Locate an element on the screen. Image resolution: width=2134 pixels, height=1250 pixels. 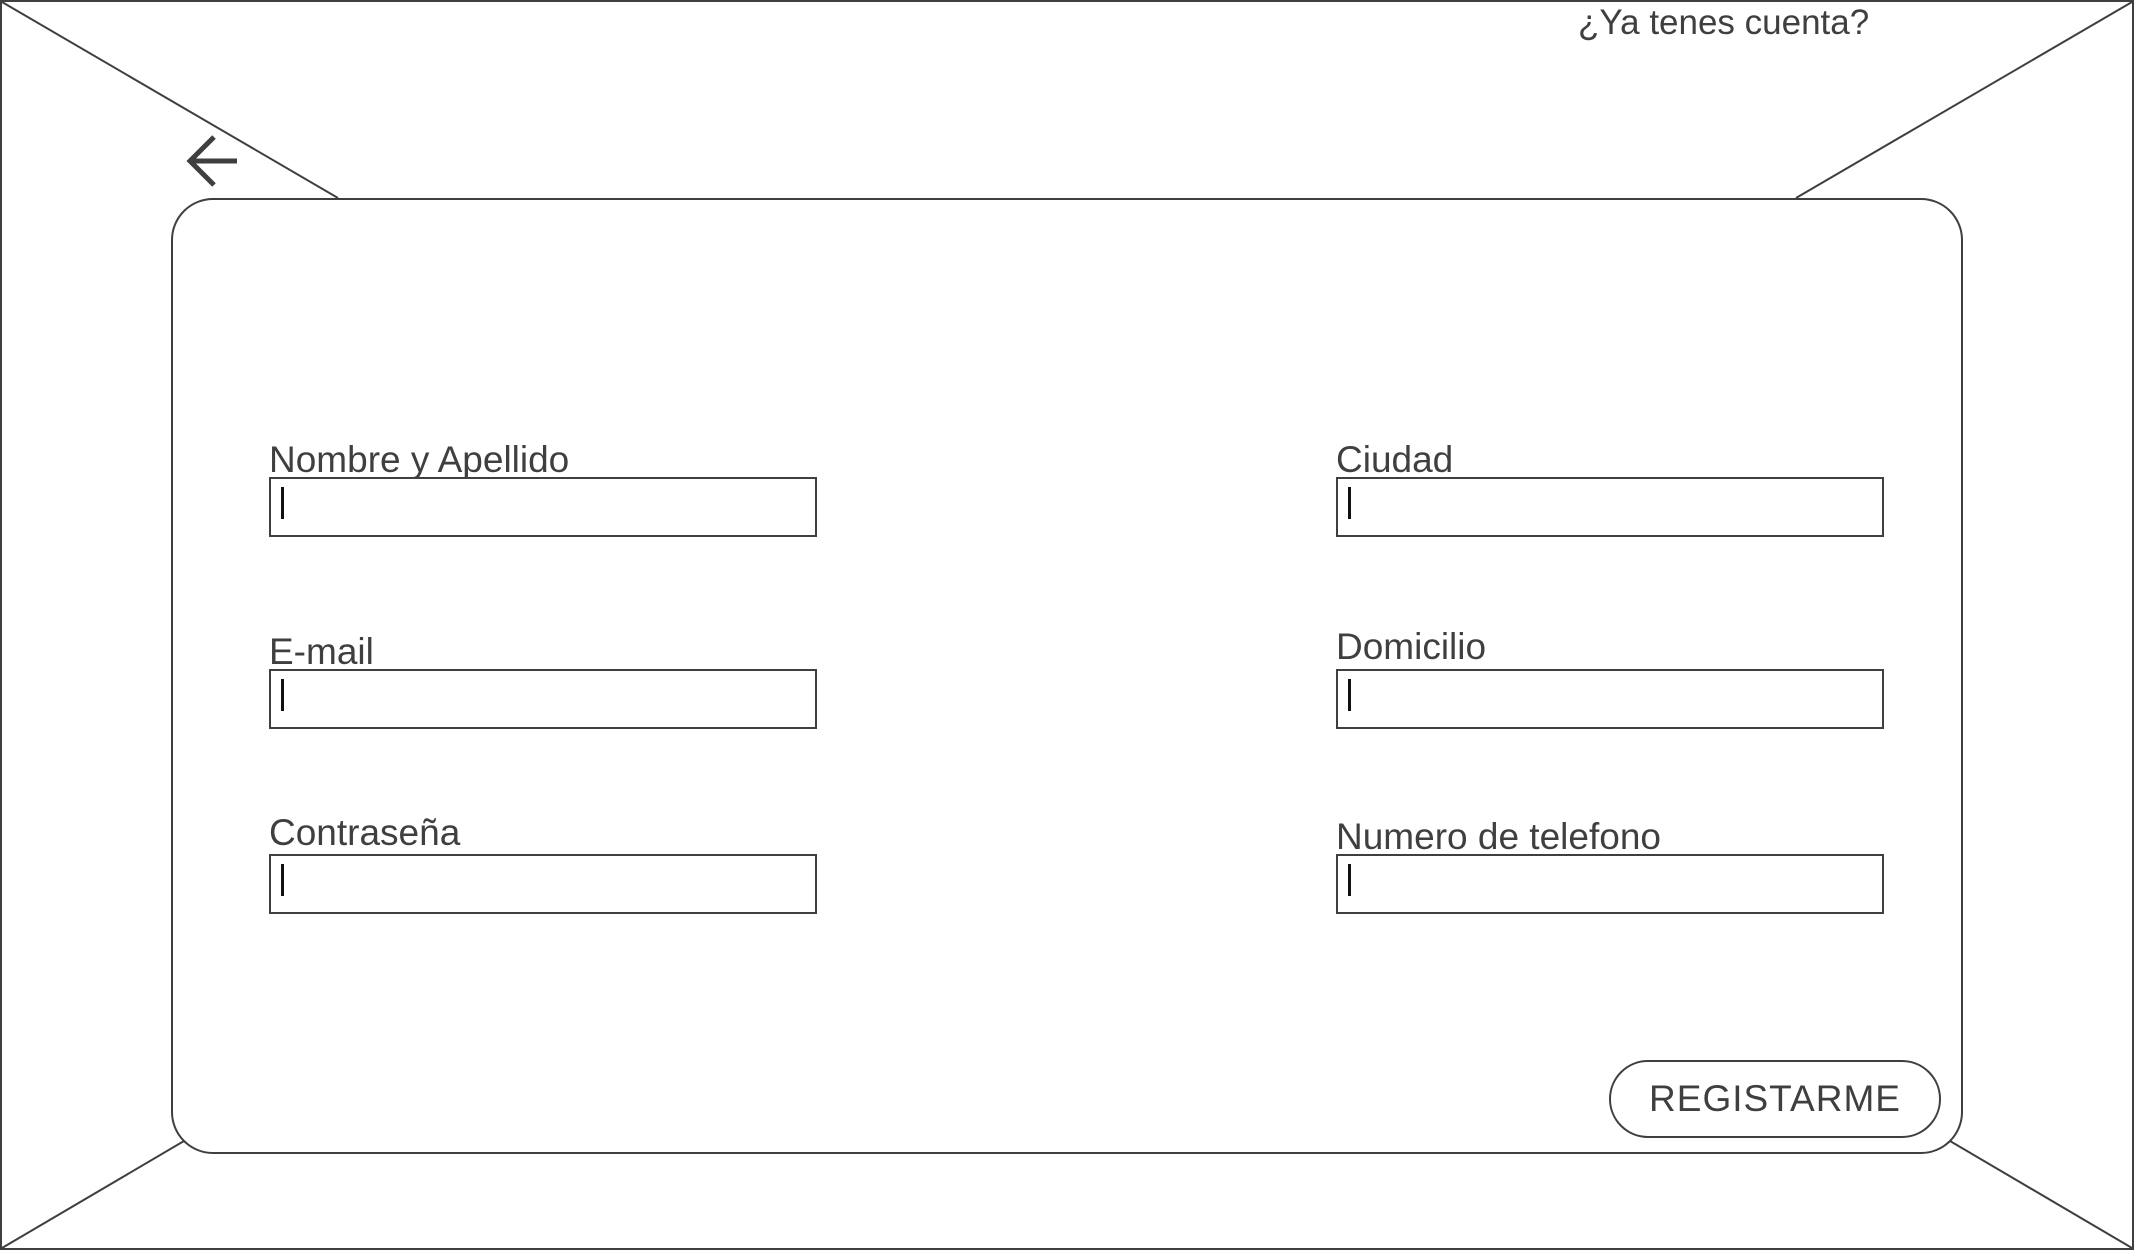
label-domicilio: Domicilio is located at coordinates (1411, 646).